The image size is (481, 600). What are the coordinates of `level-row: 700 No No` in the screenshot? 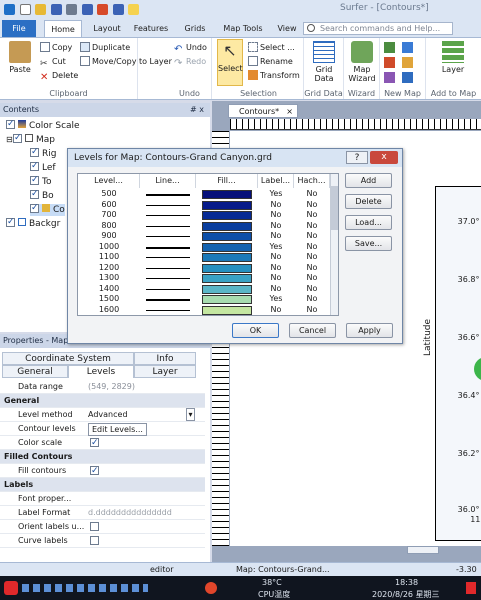 It's located at (204, 215).